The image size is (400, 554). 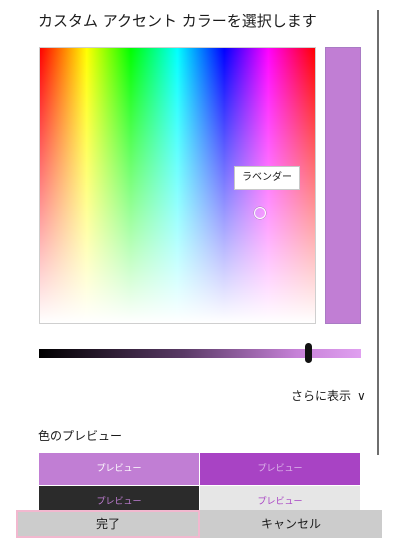 What do you see at coordinates (119, 469) in the screenshot?
I see `preview-tile-accent-white: プレビュー` at bounding box center [119, 469].